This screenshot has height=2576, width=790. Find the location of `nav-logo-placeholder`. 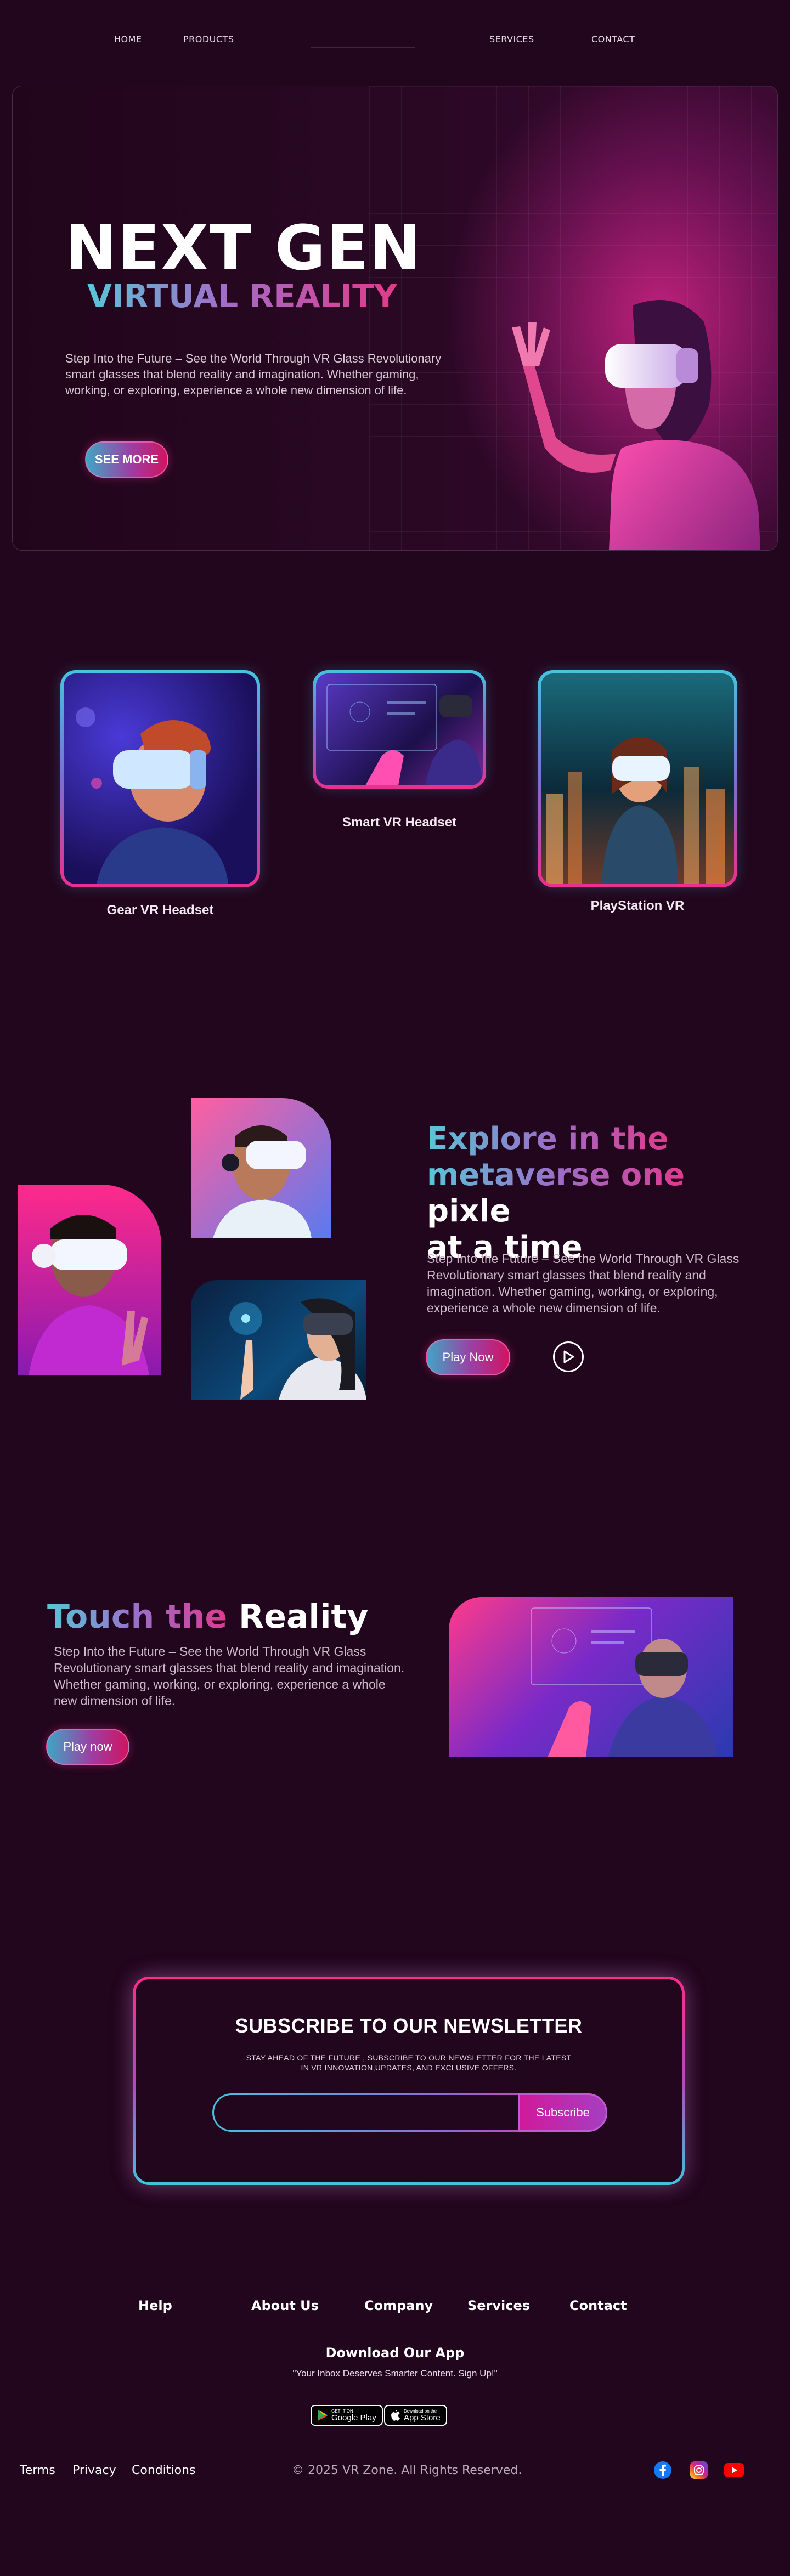

nav-logo-placeholder is located at coordinates (363, 48).